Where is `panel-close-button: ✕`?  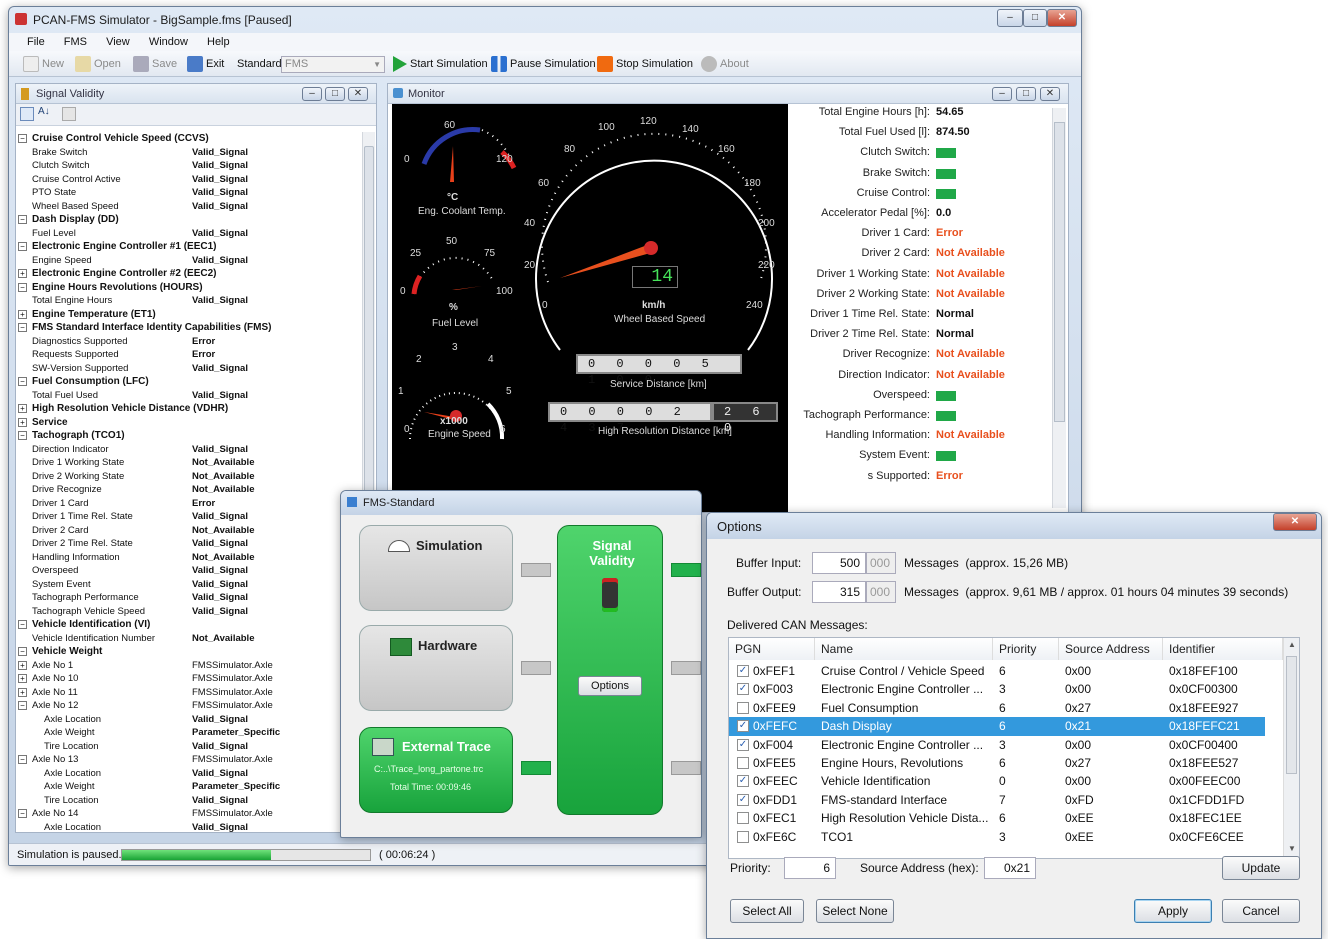
panel-close-button: ✕ is located at coordinates (358, 94).